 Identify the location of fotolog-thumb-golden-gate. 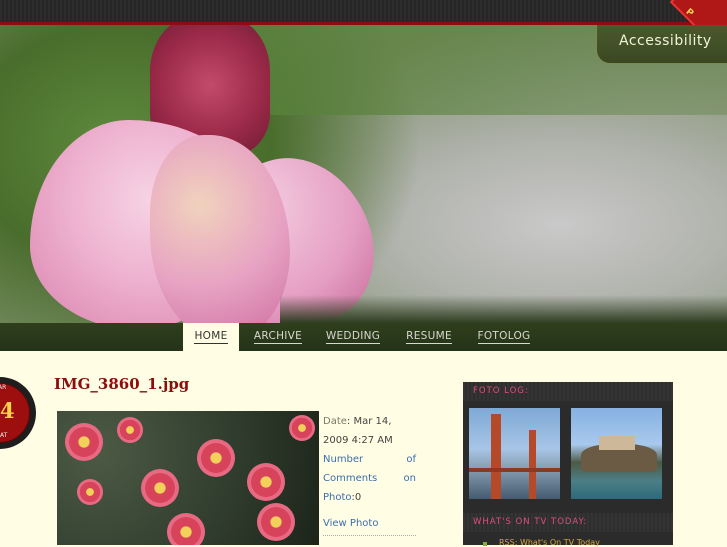
(514, 453).